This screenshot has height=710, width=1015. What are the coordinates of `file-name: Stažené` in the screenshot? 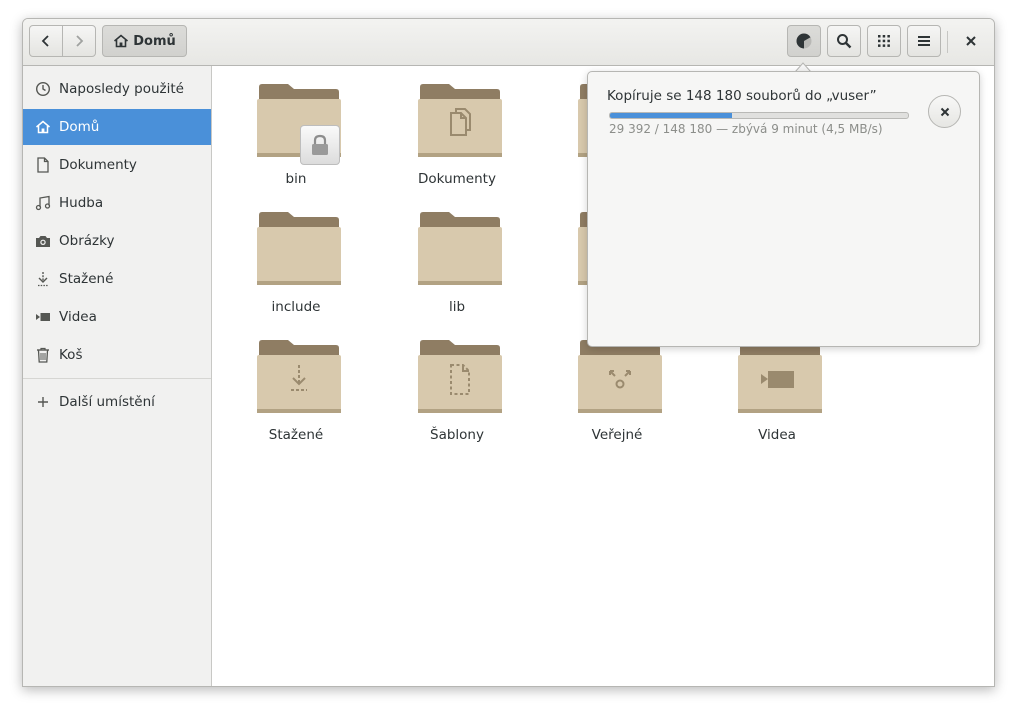 It's located at (296, 435).